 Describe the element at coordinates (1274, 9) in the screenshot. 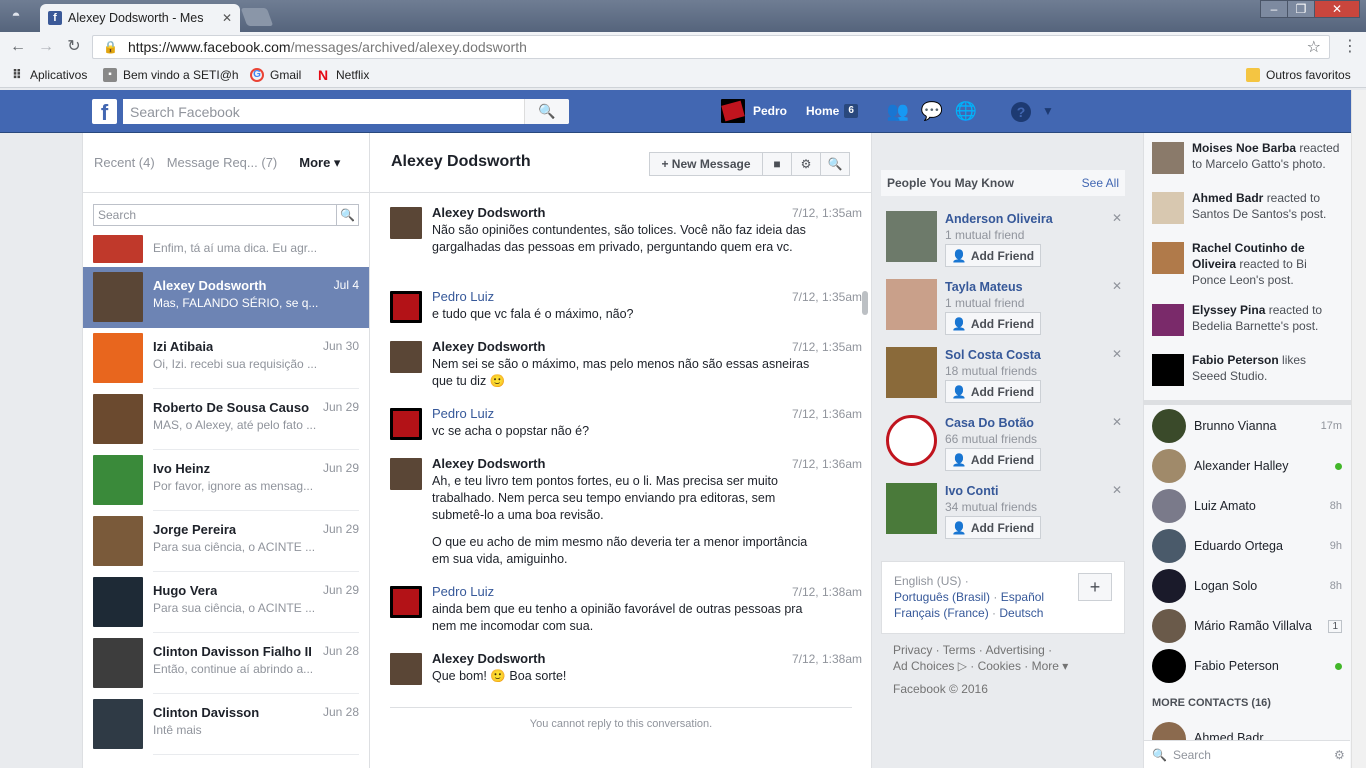

I see `minimize-icon: –` at that location.